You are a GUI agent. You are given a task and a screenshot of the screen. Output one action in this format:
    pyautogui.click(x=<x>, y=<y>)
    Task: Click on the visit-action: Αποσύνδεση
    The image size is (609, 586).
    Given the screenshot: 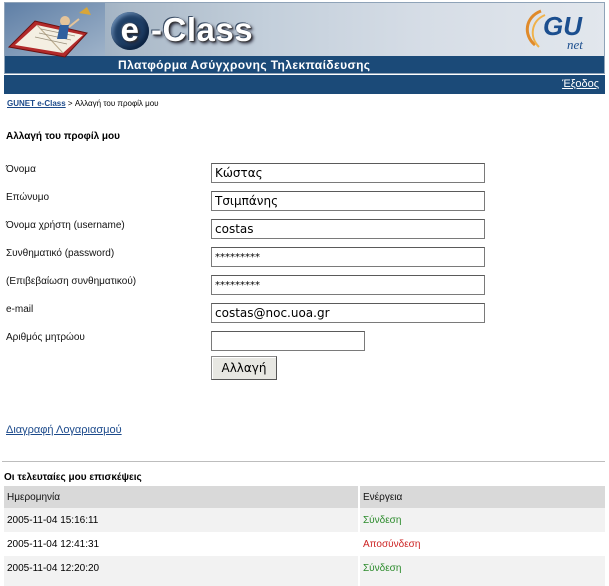 What is the action you would take?
    pyautogui.click(x=481, y=544)
    